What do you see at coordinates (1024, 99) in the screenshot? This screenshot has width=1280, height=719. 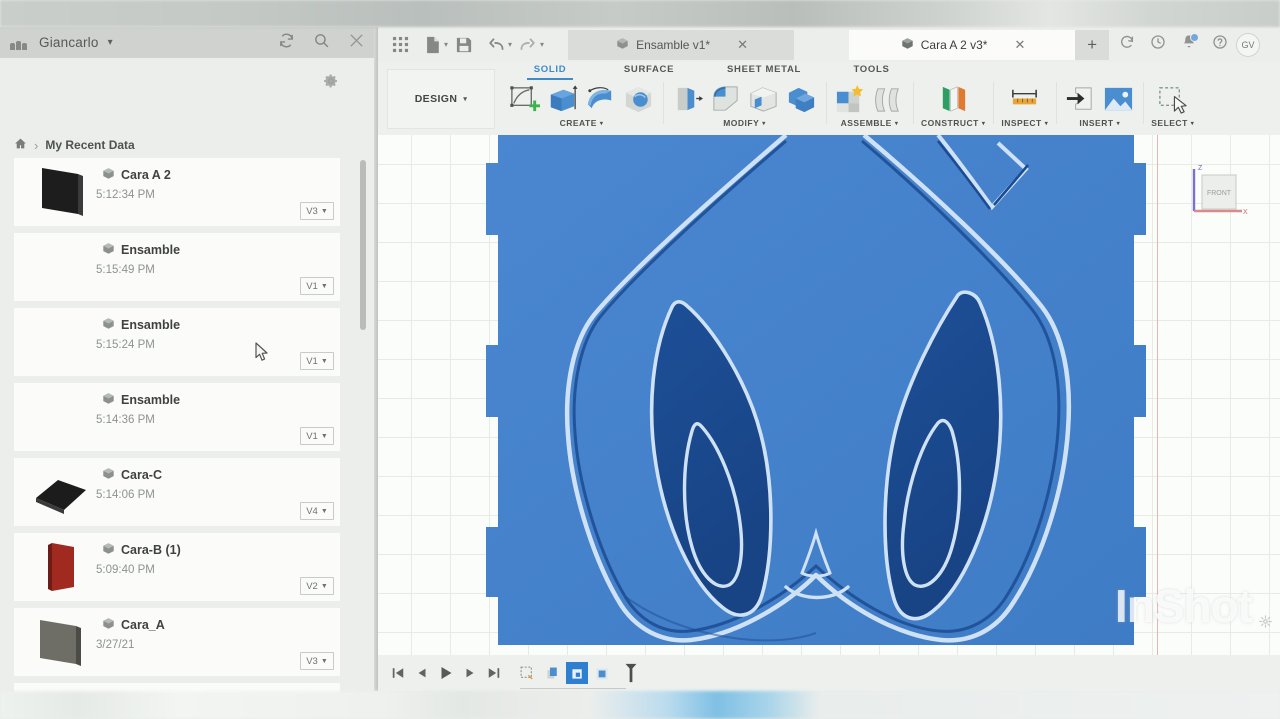 I see `measure-icon` at bounding box center [1024, 99].